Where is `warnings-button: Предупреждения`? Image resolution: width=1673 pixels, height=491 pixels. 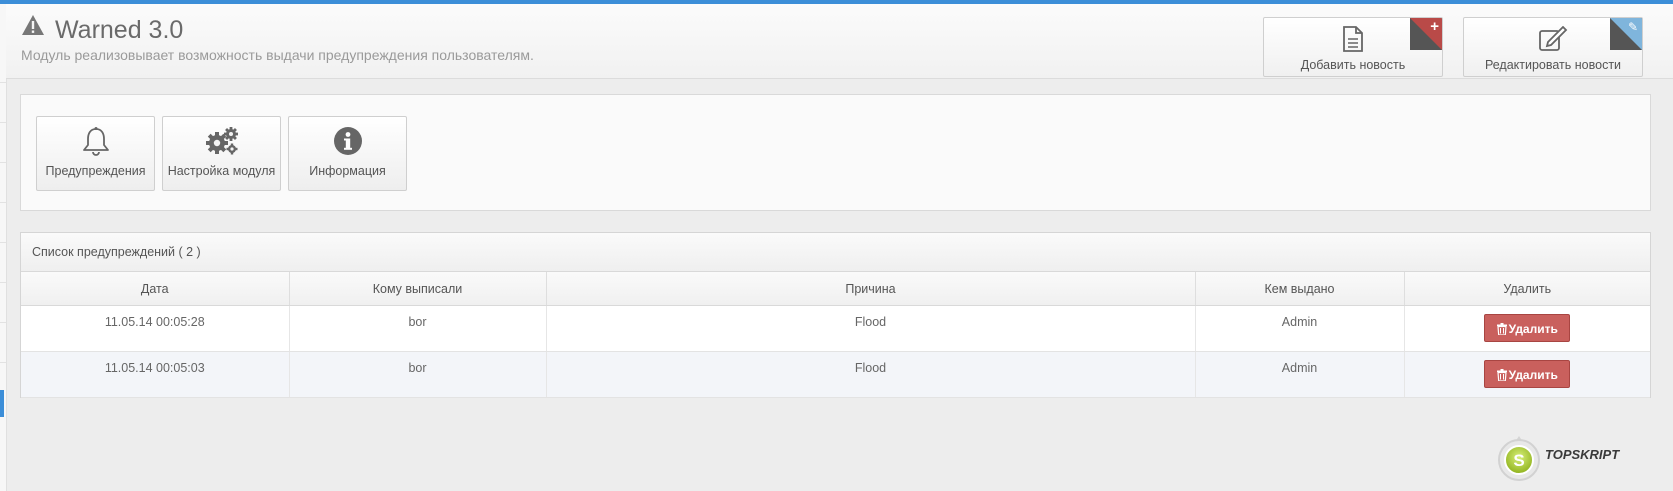 warnings-button: Предупреждения is located at coordinates (95, 153).